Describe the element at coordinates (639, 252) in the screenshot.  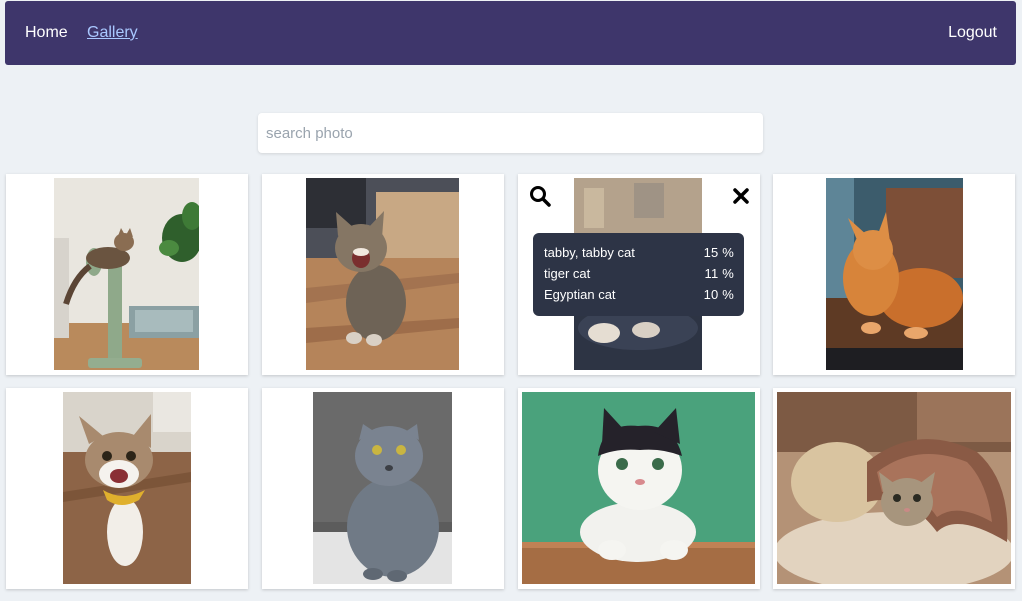
I see `prediction-row: tabby, tabby cat 15 %` at that location.